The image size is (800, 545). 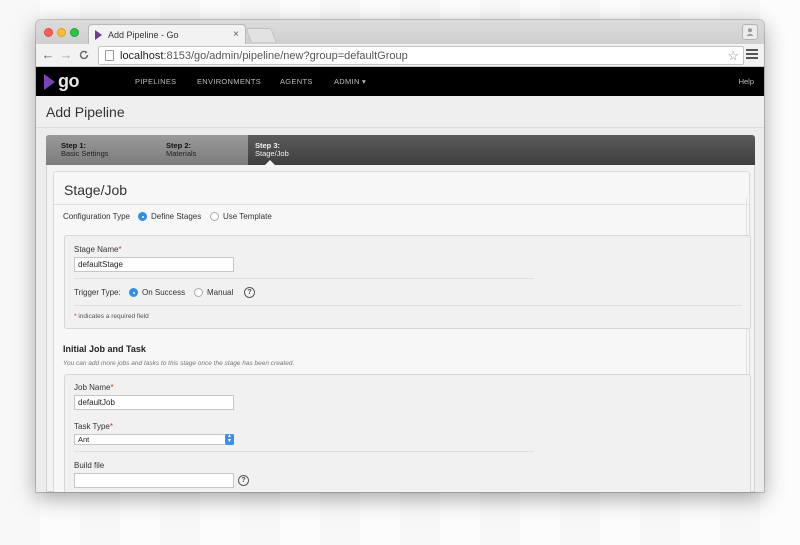 What do you see at coordinates (350, 81) in the screenshot?
I see `nav-admin: ADMIN ▾` at bounding box center [350, 81].